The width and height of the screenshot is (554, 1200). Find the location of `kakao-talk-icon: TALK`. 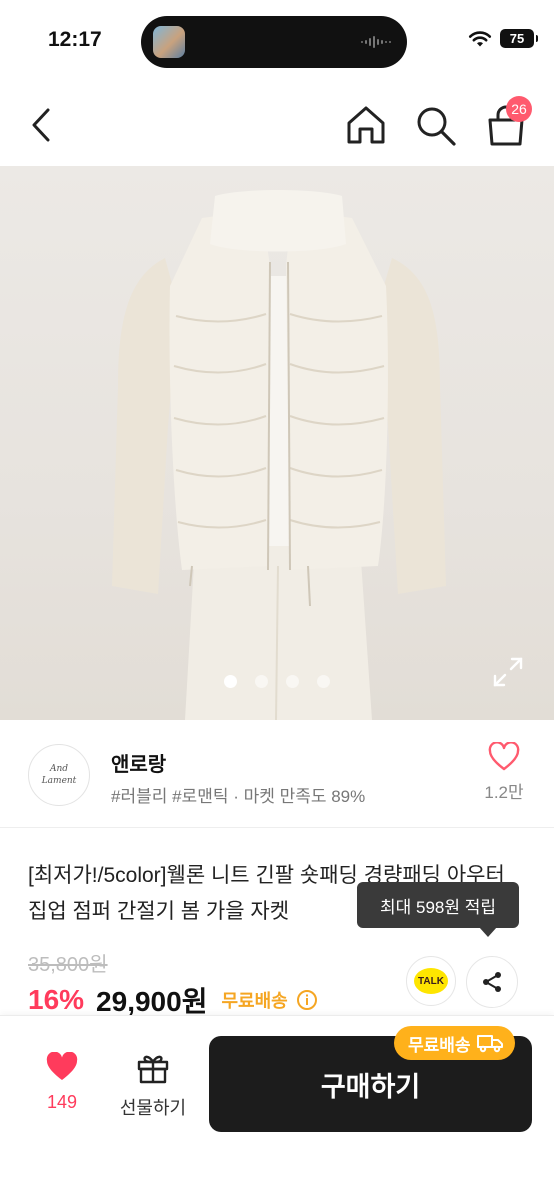

kakao-talk-icon: TALK is located at coordinates (431, 981).